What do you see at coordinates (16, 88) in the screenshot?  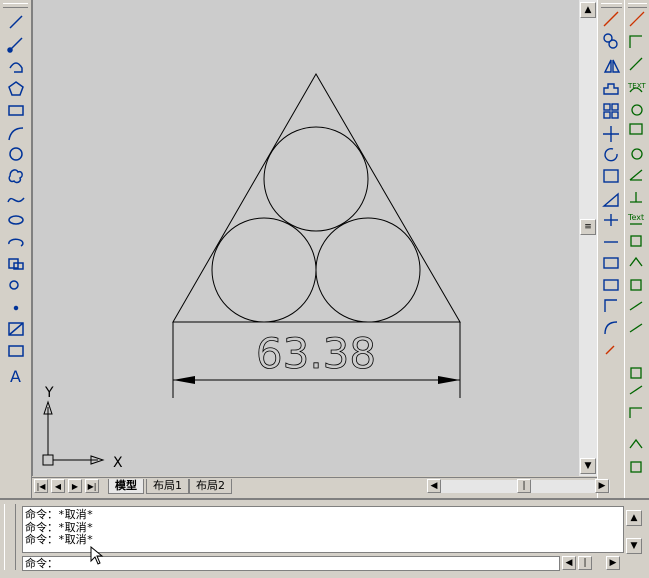 I see `polygon-icon` at bounding box center [16, 88].